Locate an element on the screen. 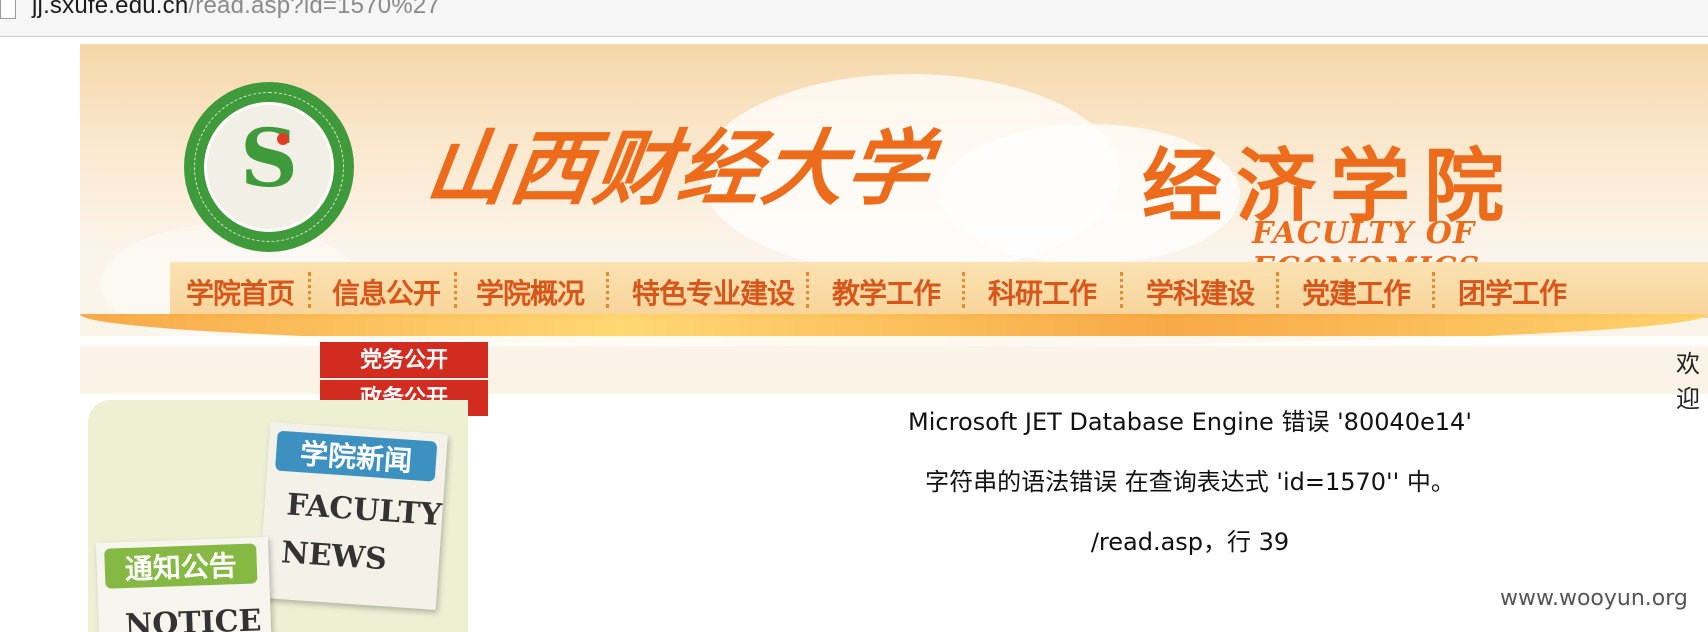 Image resolution: width=1708 pixels, height=632 pixels. address-bar: jj.sxufe.edu.cn/read.asp?id=1570%27 is located at coordinates (854, 18).